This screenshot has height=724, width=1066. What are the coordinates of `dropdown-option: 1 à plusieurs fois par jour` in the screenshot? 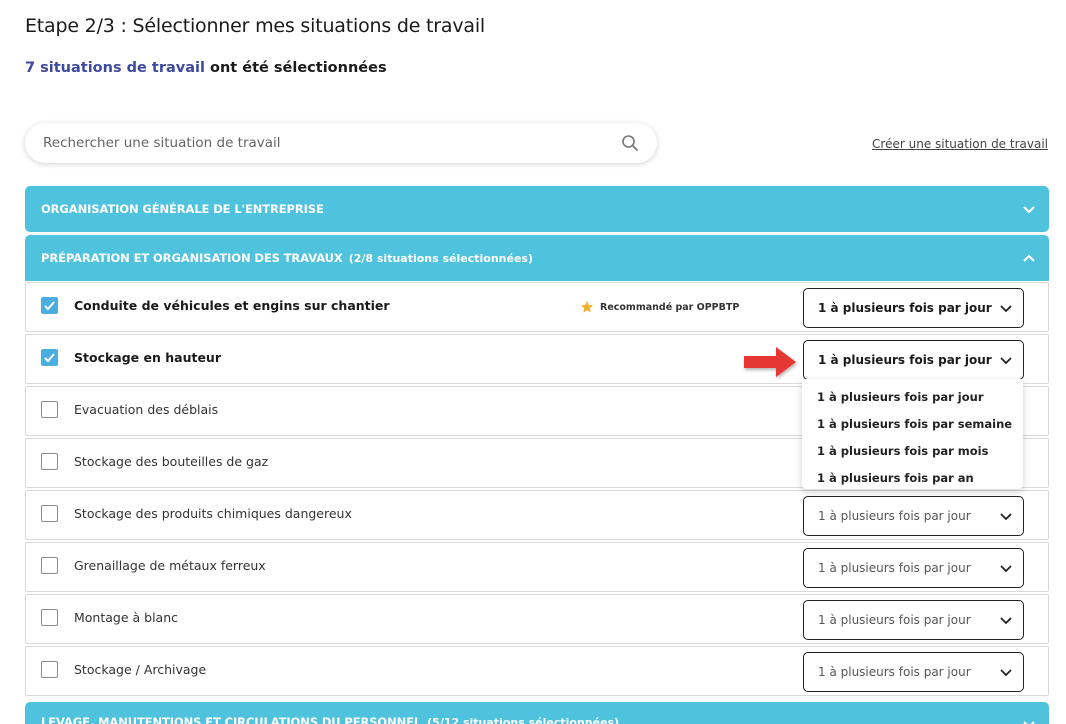 It's located at (912, 397).